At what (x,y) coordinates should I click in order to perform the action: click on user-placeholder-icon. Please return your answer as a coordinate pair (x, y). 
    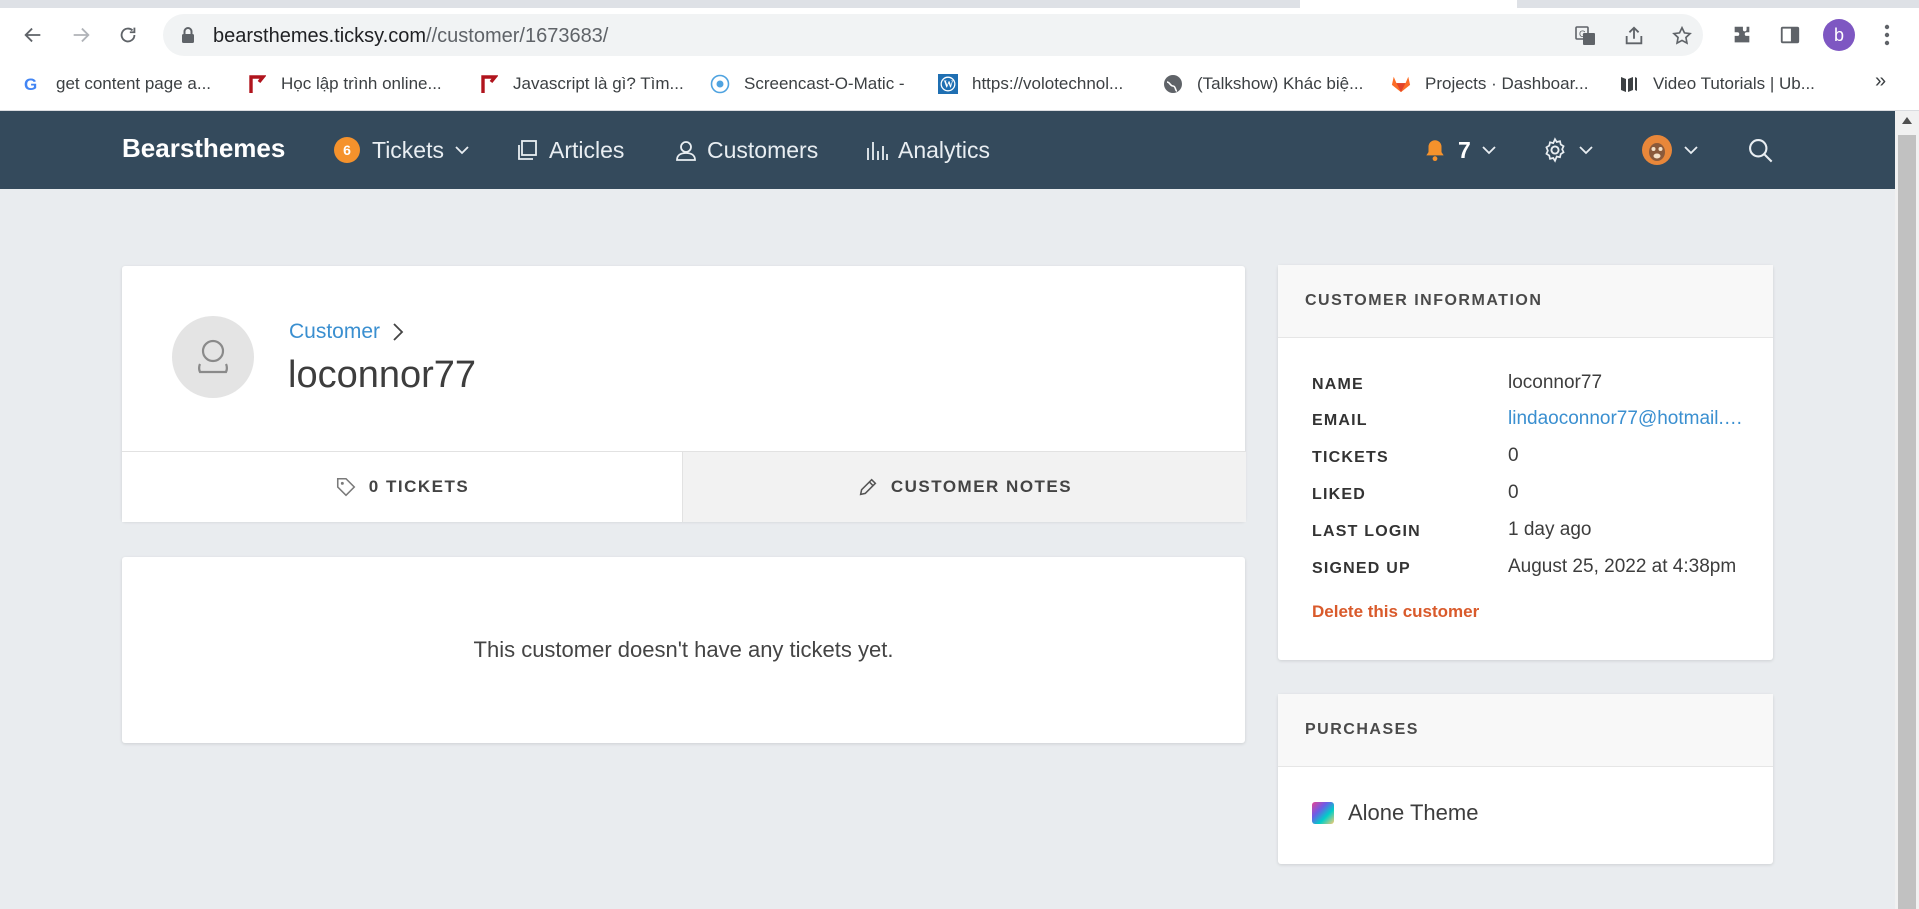
    Looking at the image, I should click on (213, 356).